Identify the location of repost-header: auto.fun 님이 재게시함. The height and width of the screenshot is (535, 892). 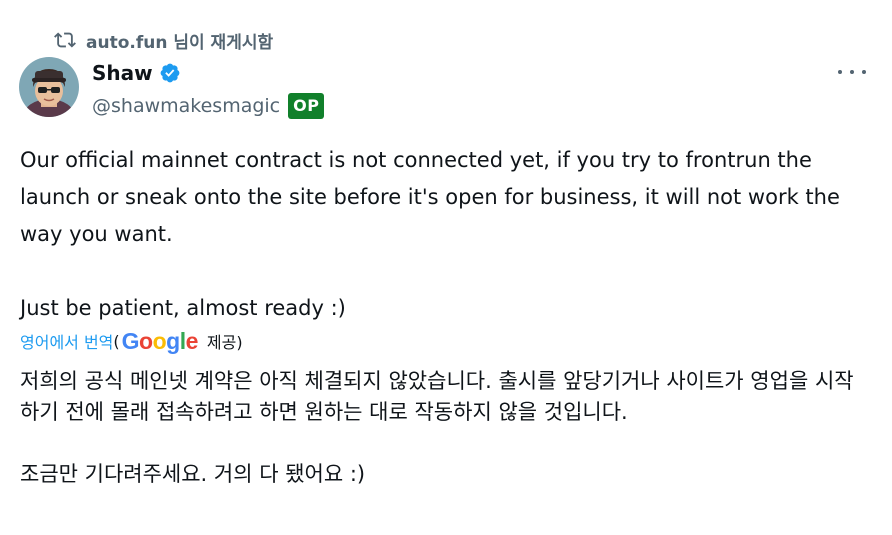
(163, 40).